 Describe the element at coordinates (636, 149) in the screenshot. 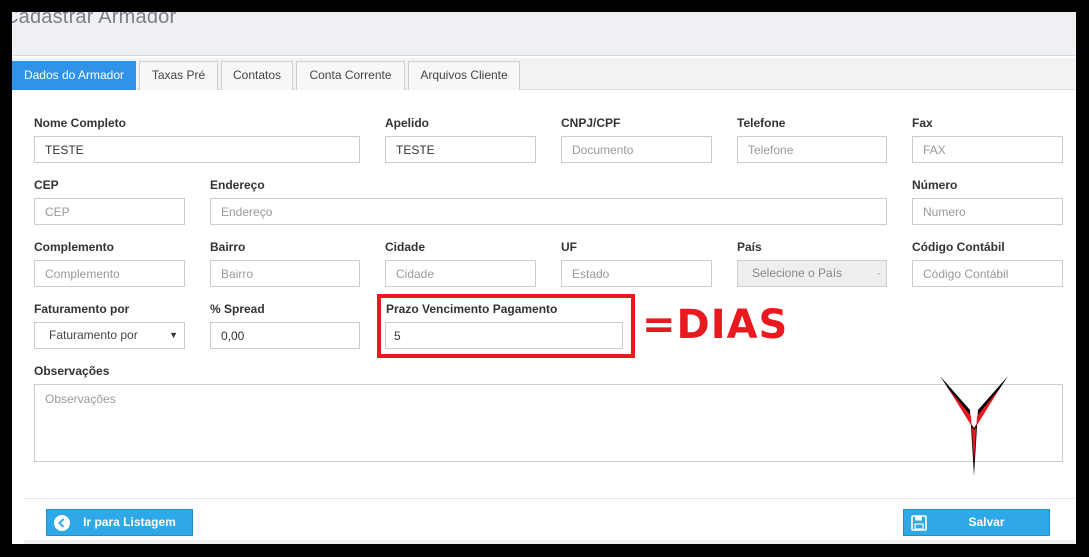

I see `cnpj-input` at that location.